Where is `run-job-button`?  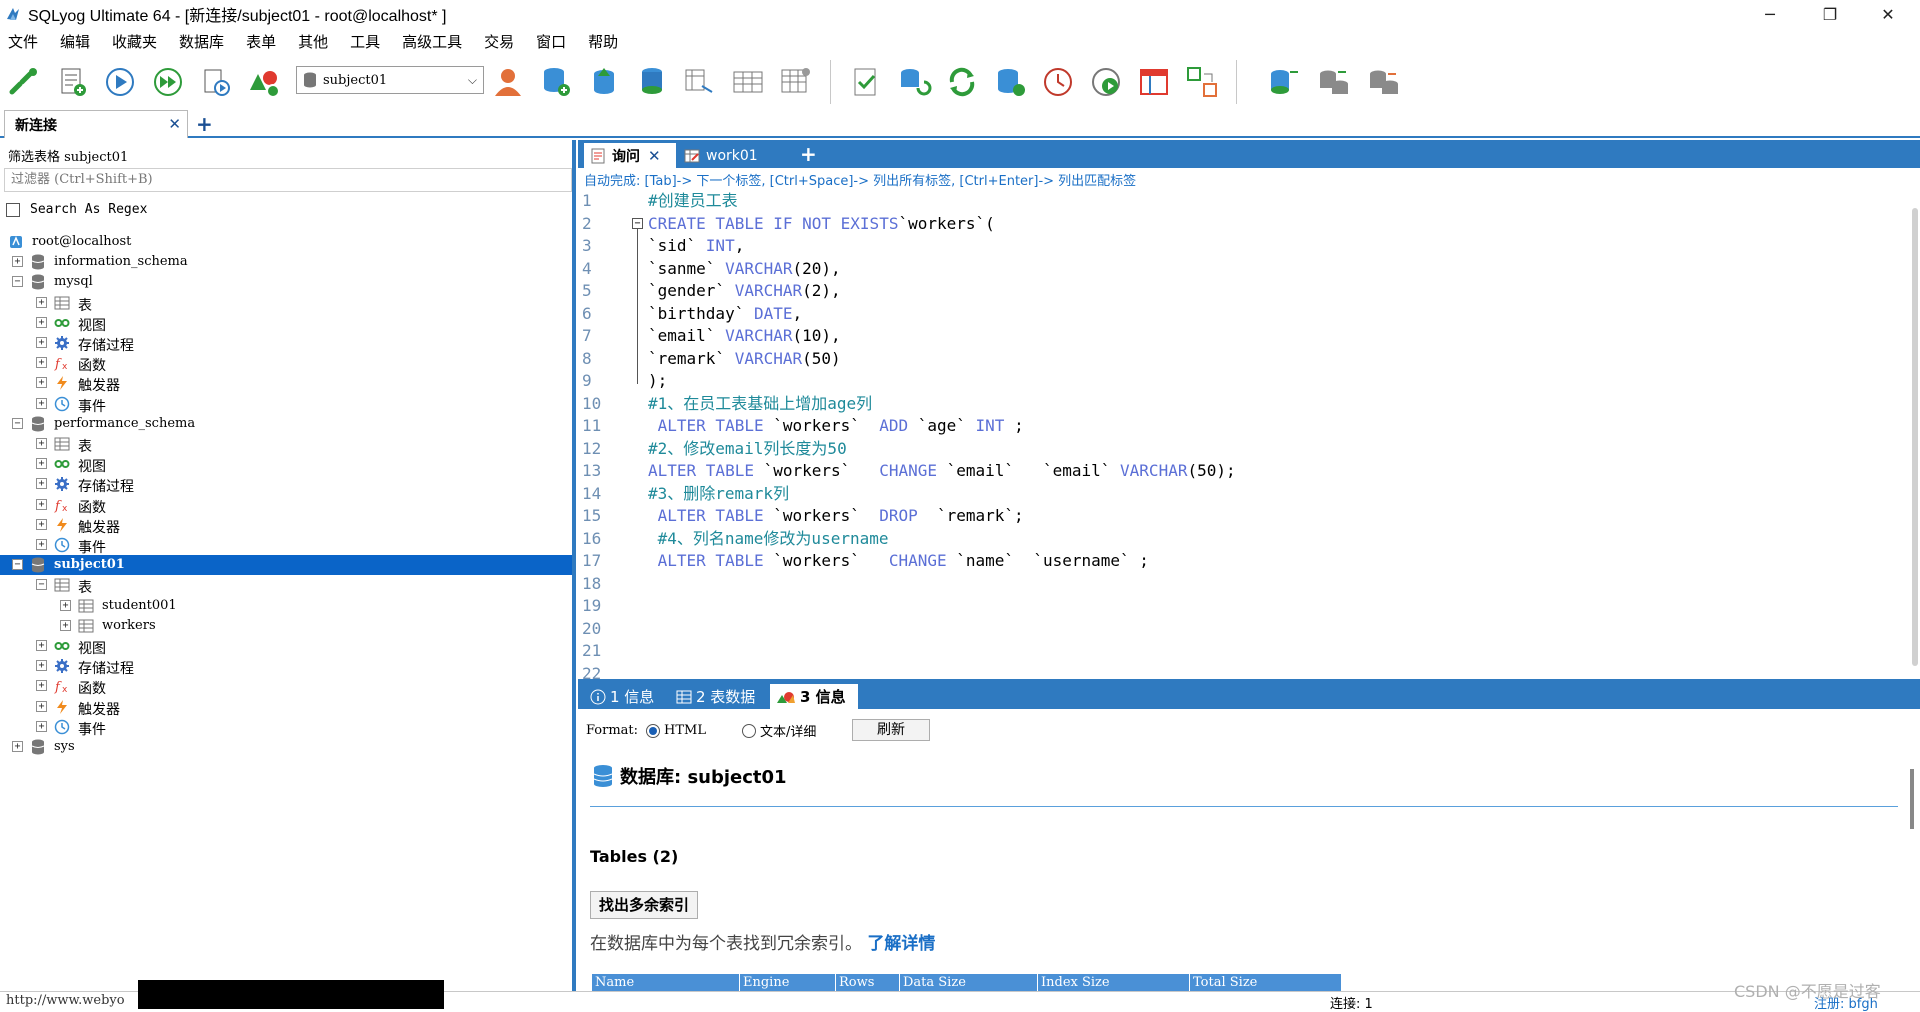
run-job-button is located at coordinates (1106, 82).